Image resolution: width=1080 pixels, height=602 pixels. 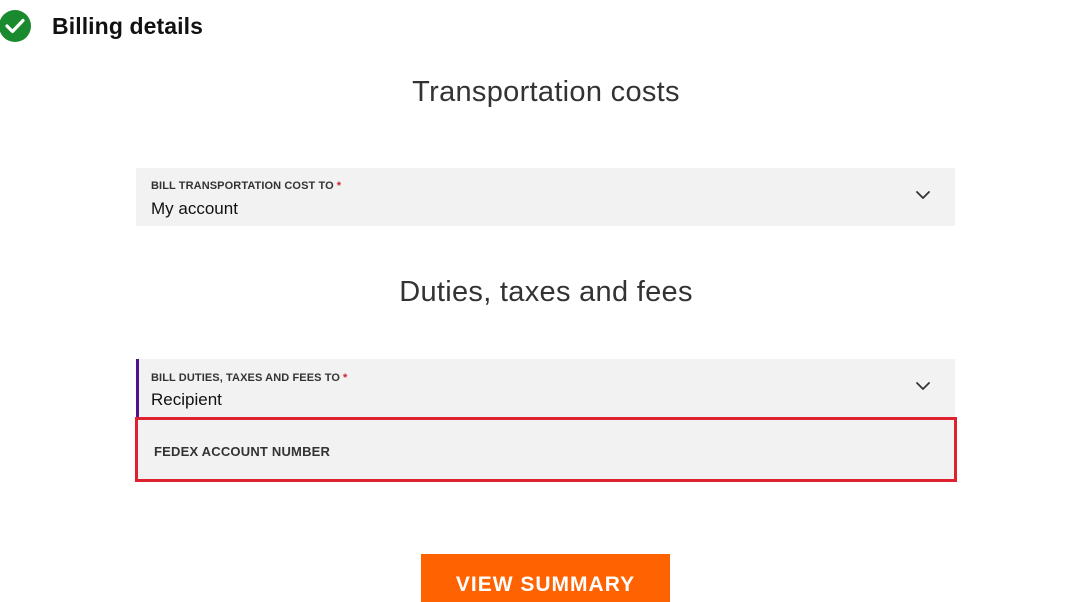 I want to click on bill-transportation-cost-label: BILL TRANSPORTATION COST TO *, so click(x=246, y=186).